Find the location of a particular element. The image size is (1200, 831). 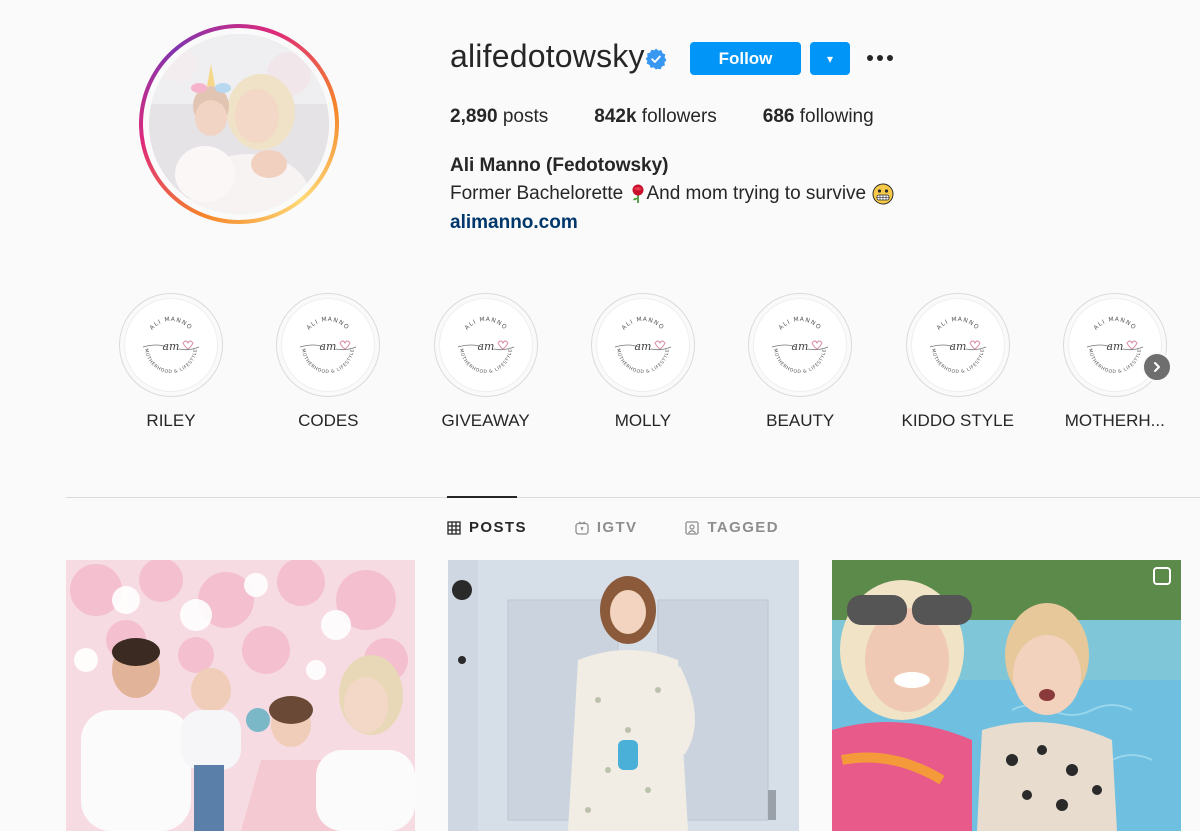

profile-stats: 2,890 posts 842k followers 686 following is located at coordinates (685, 117).